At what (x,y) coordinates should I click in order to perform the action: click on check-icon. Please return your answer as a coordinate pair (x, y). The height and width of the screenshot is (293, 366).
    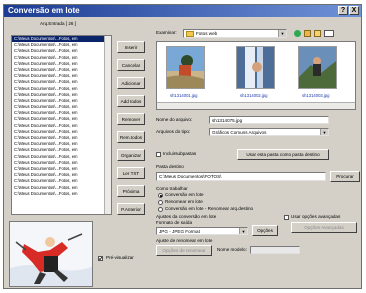
    Looking at the image, I should click on (100, 258).